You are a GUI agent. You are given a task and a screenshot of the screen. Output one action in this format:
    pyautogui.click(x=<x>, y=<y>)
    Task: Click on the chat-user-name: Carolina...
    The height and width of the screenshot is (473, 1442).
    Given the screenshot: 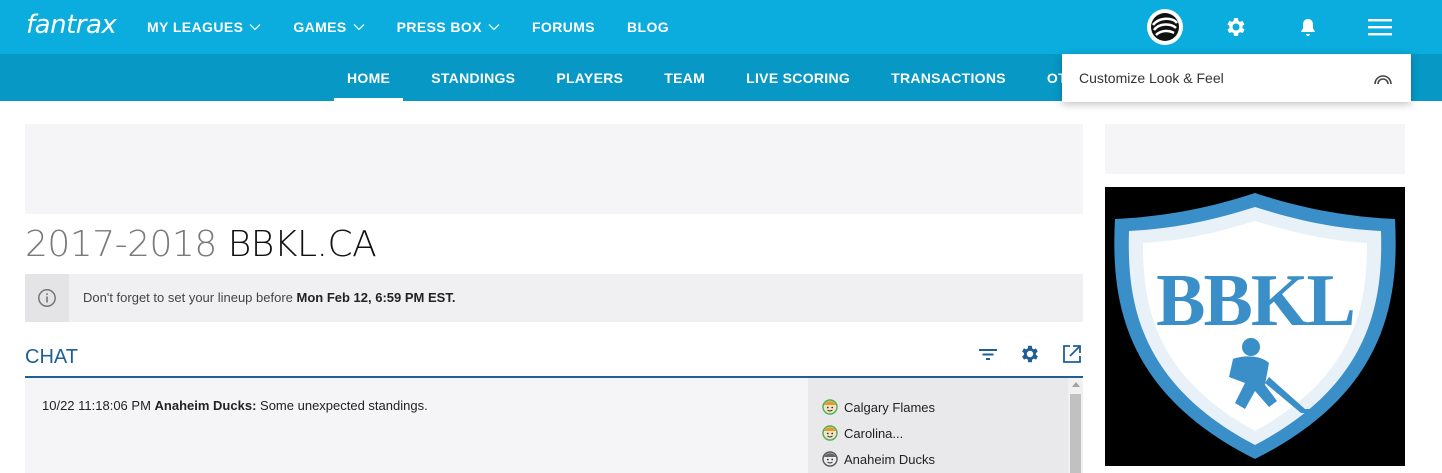 What is the action you would take?
    pyautogui.click(x=874, y=433)
    